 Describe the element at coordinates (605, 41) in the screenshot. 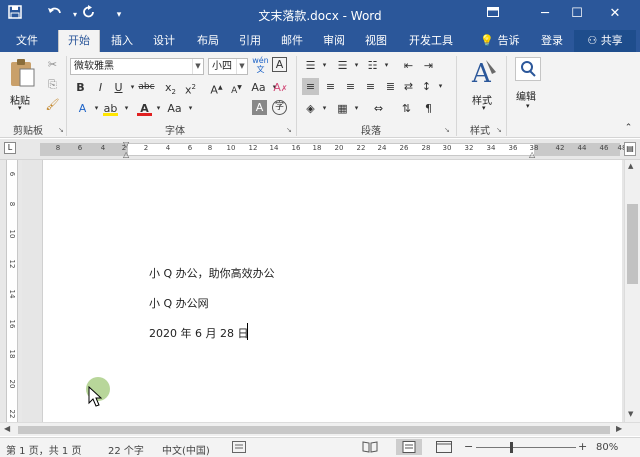

I see `share-button: ⚇ 共享` at that location.